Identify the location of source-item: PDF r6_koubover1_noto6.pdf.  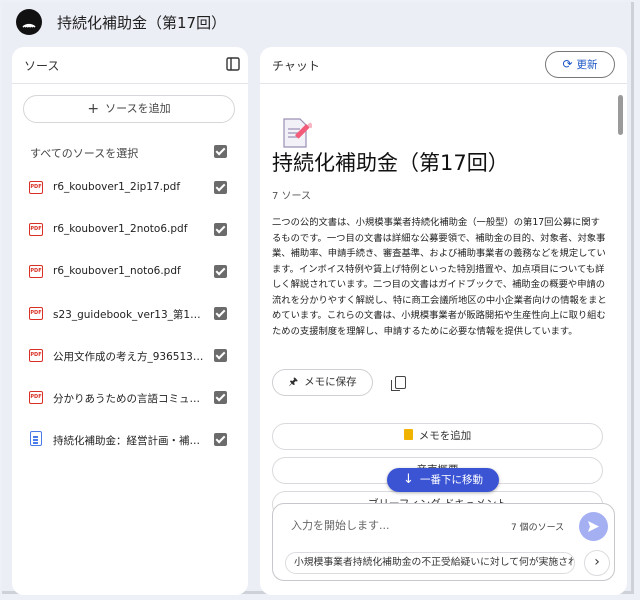
(130, 273).